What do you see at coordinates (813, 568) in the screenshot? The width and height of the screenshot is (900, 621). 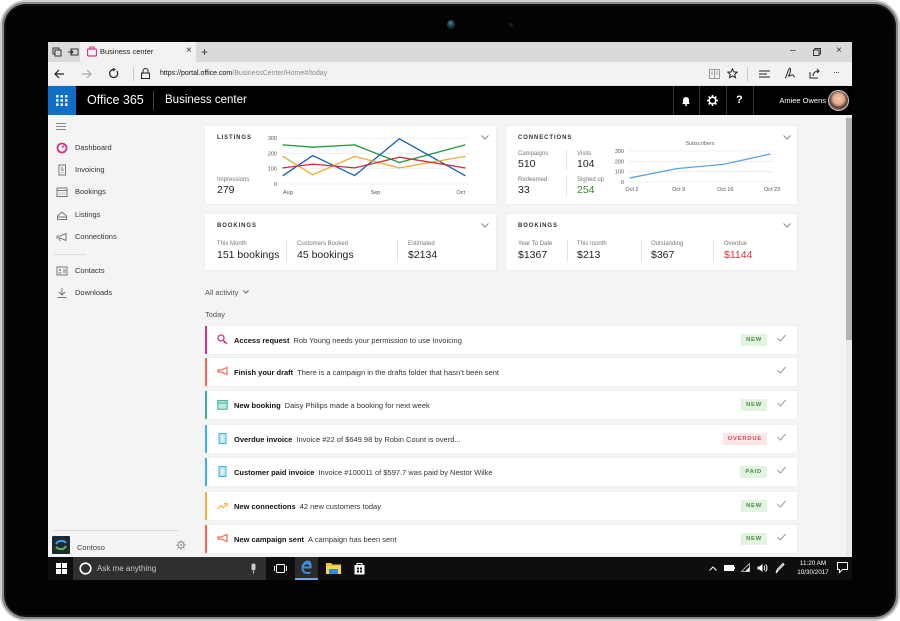 I see `system-clock: 11:20 AM 10/30/2017` at bounding box center [813, 568].